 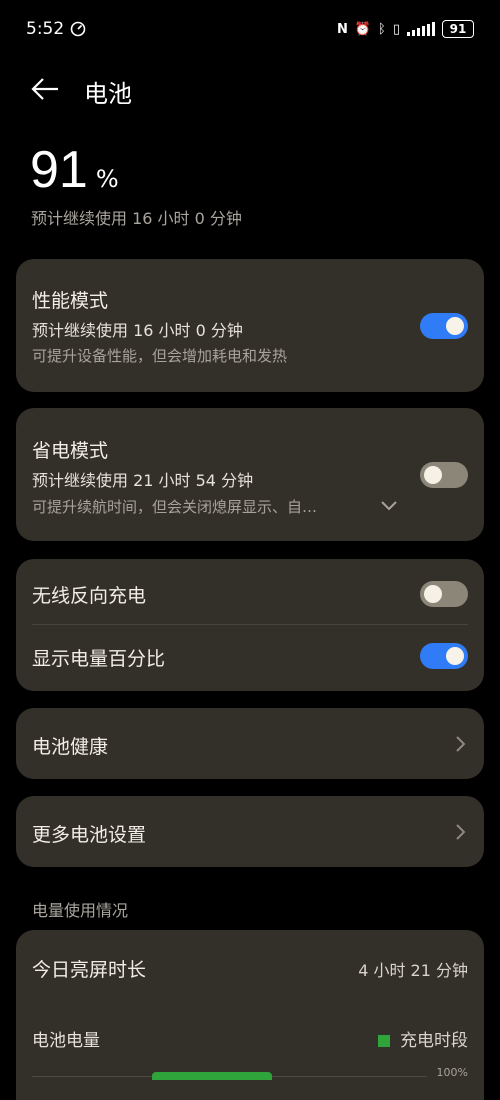 What do you see at coordinates (396, 29) in the screenshot?
I see `vibrate-icon: ▯` at bounding box center [396, 29].